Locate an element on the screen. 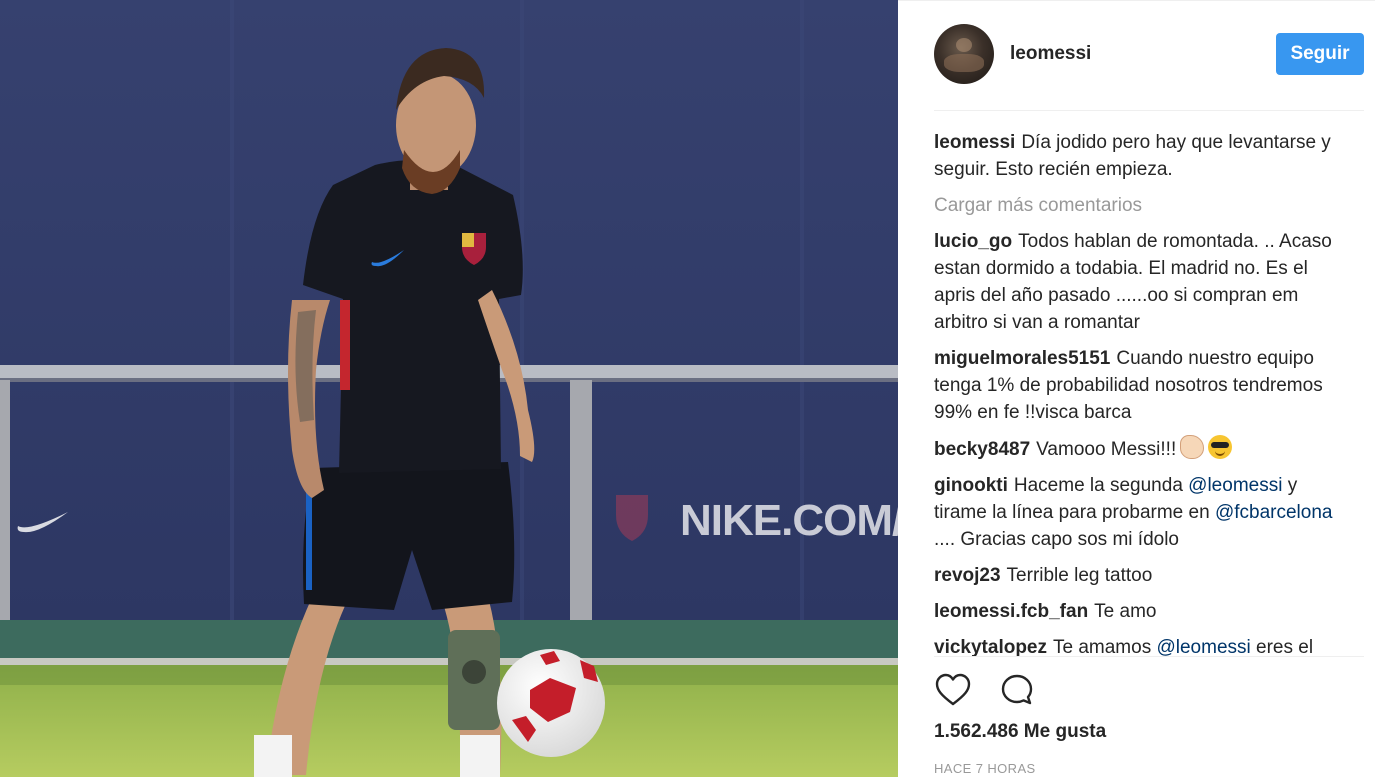  comment-username: leomessi.fcb_fan is located at coordinates (1011, 611).